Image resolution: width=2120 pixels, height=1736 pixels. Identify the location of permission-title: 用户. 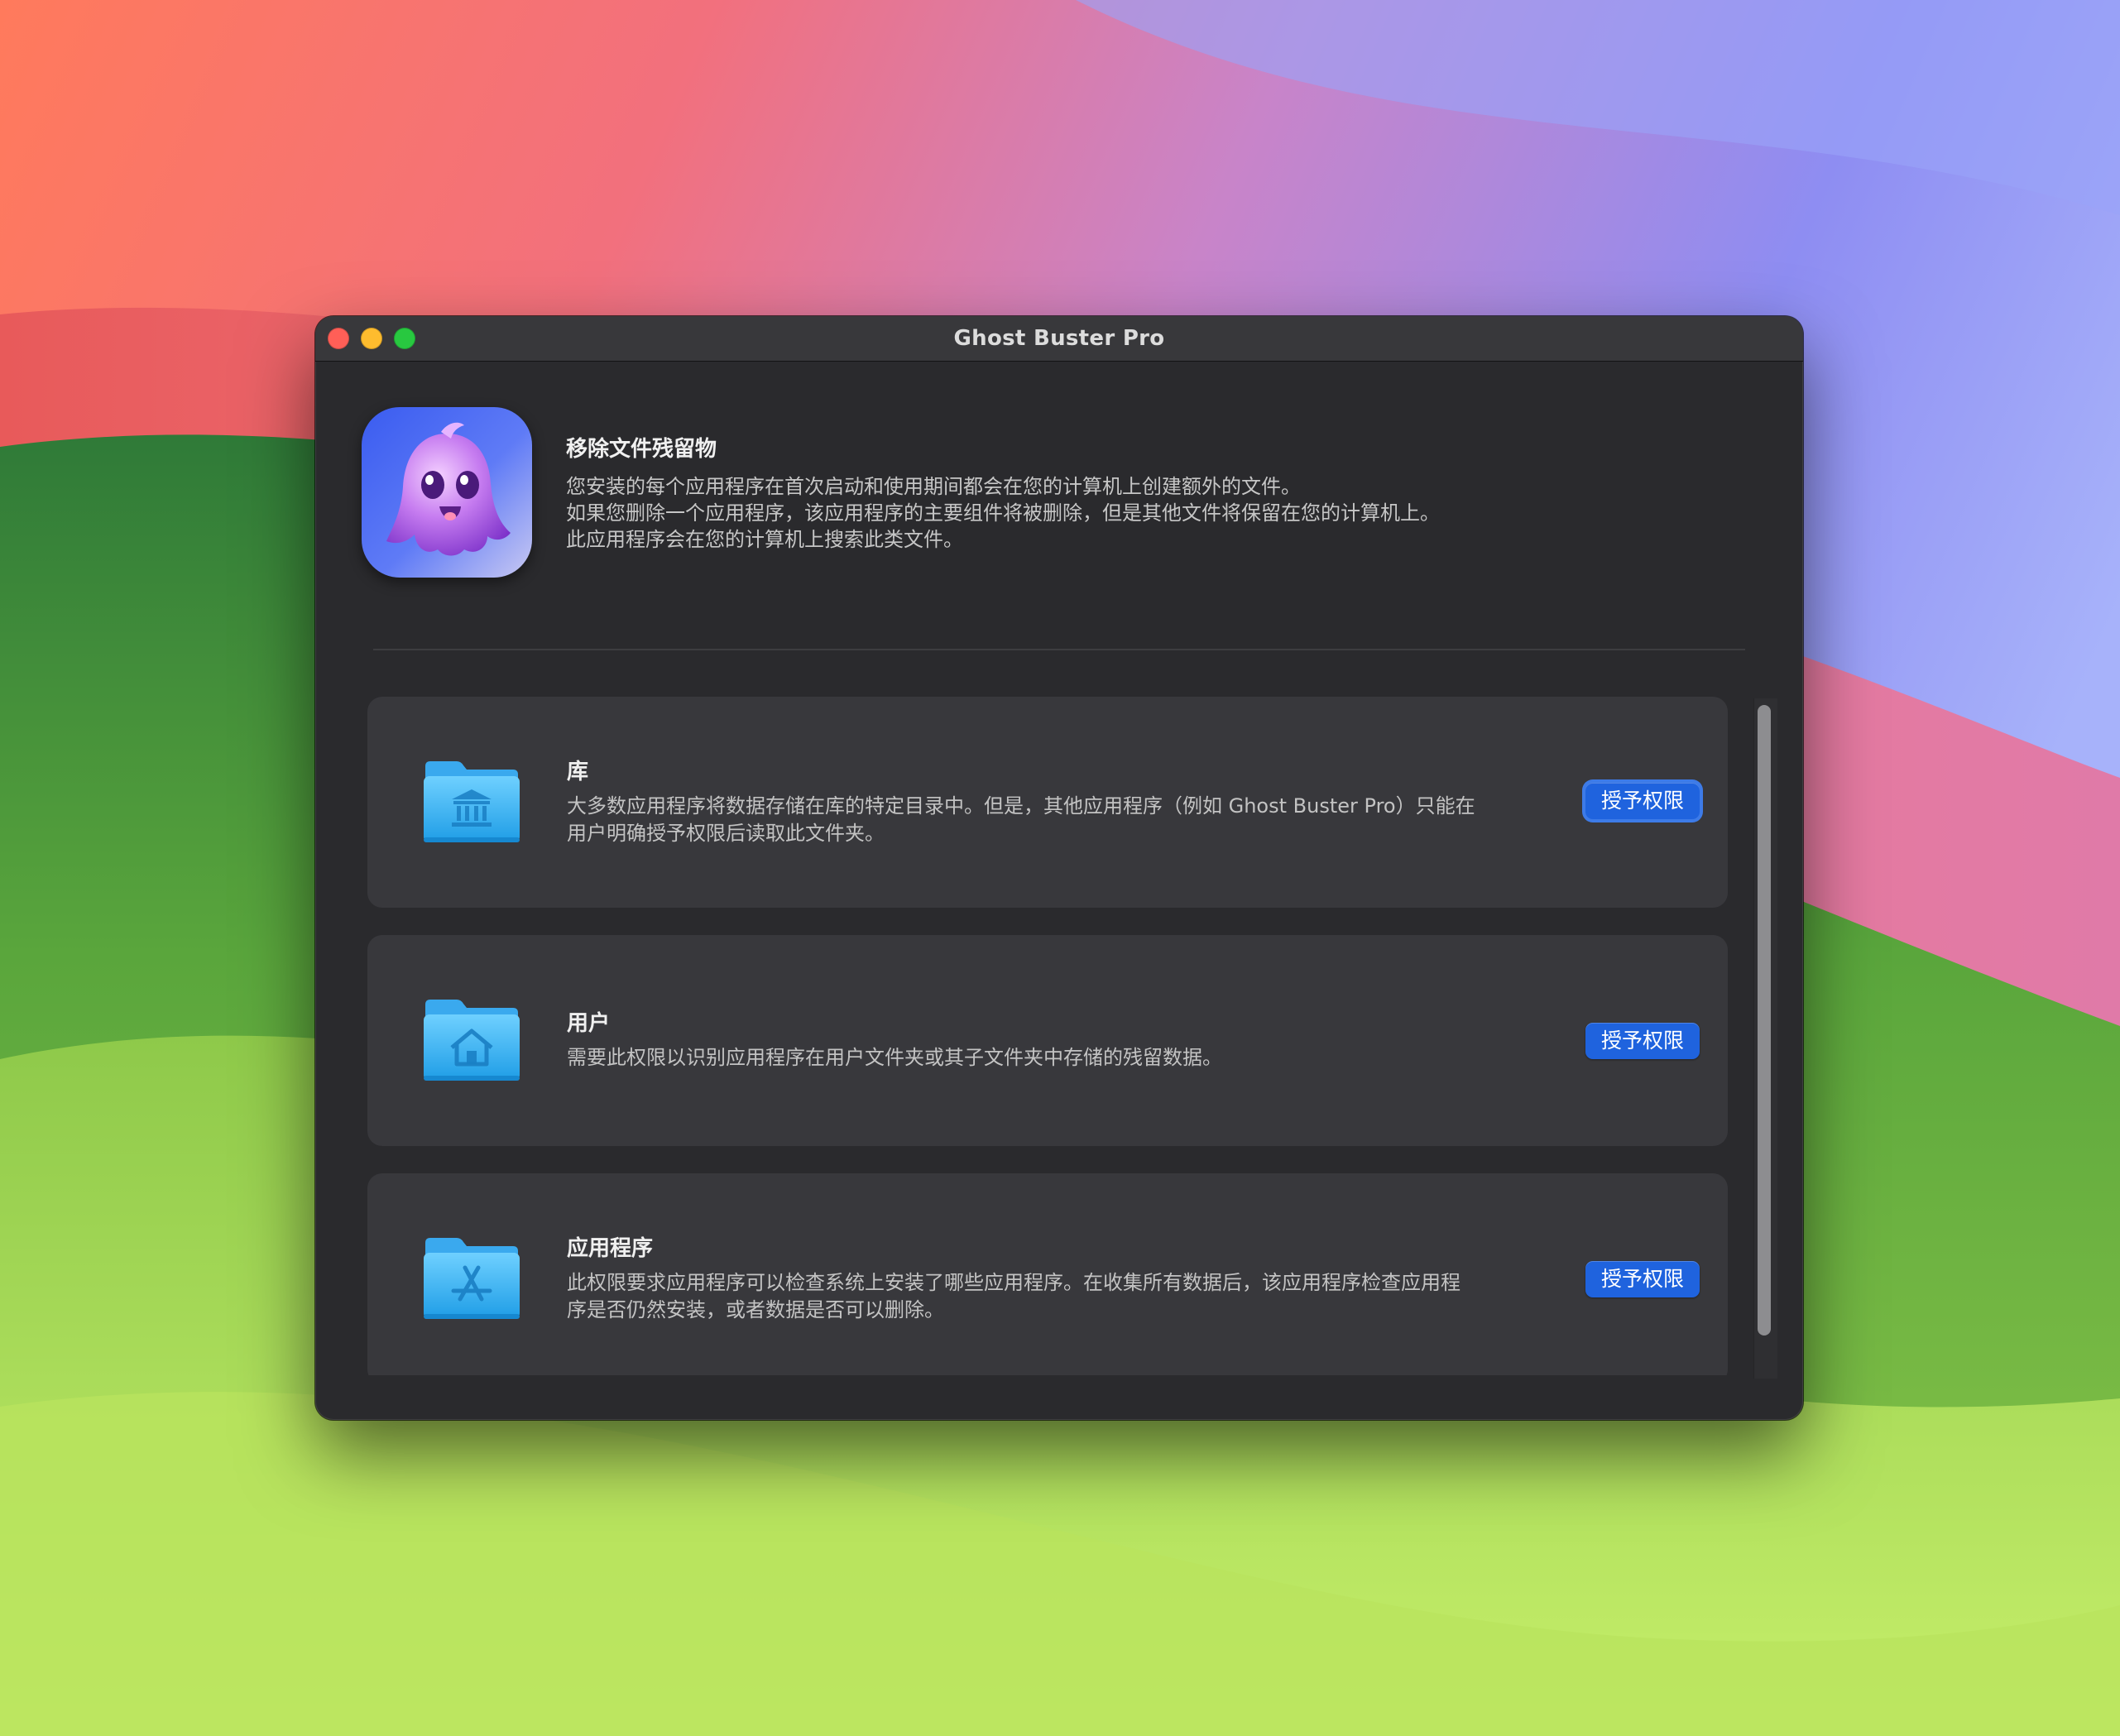
(589, 1023).